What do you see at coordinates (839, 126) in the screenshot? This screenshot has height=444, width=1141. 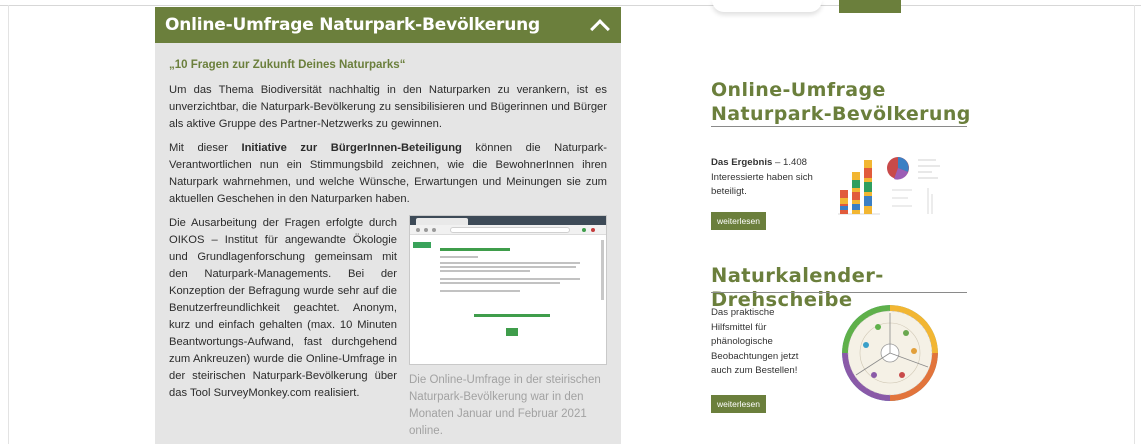 I see `sidebar-survey-divider` at bounding box center [839, 126].